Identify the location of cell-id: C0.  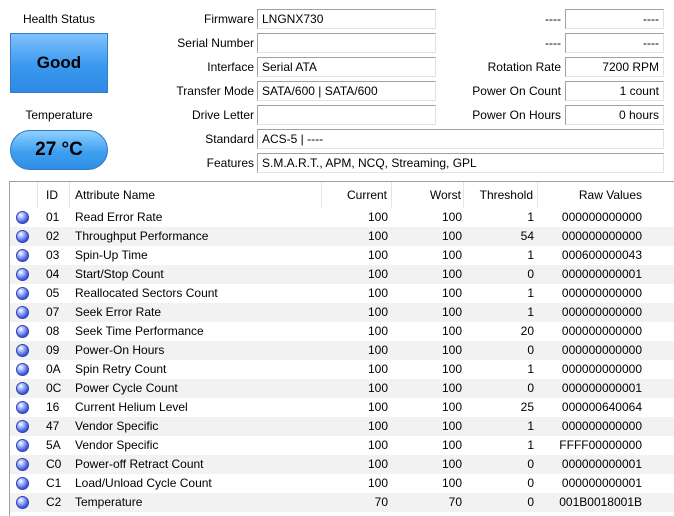
(54, 464).